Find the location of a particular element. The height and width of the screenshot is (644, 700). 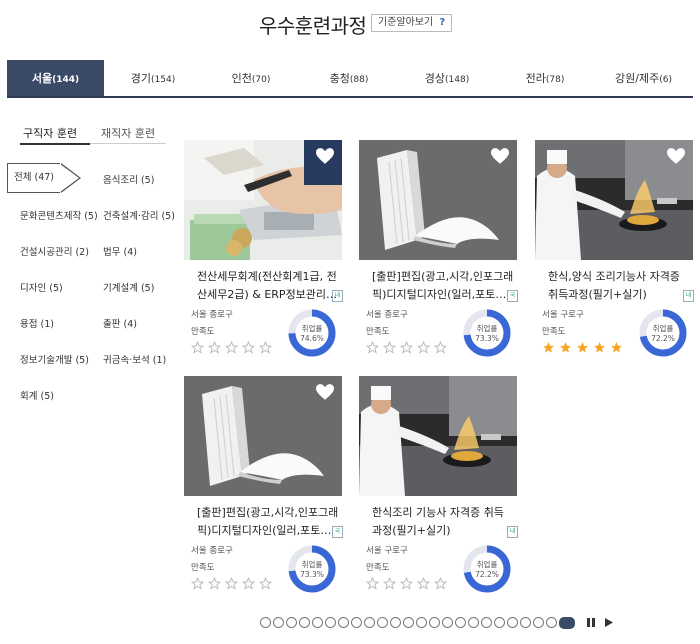

category-cooking: 음식조리 (5) is located at coordinates (128, 179).